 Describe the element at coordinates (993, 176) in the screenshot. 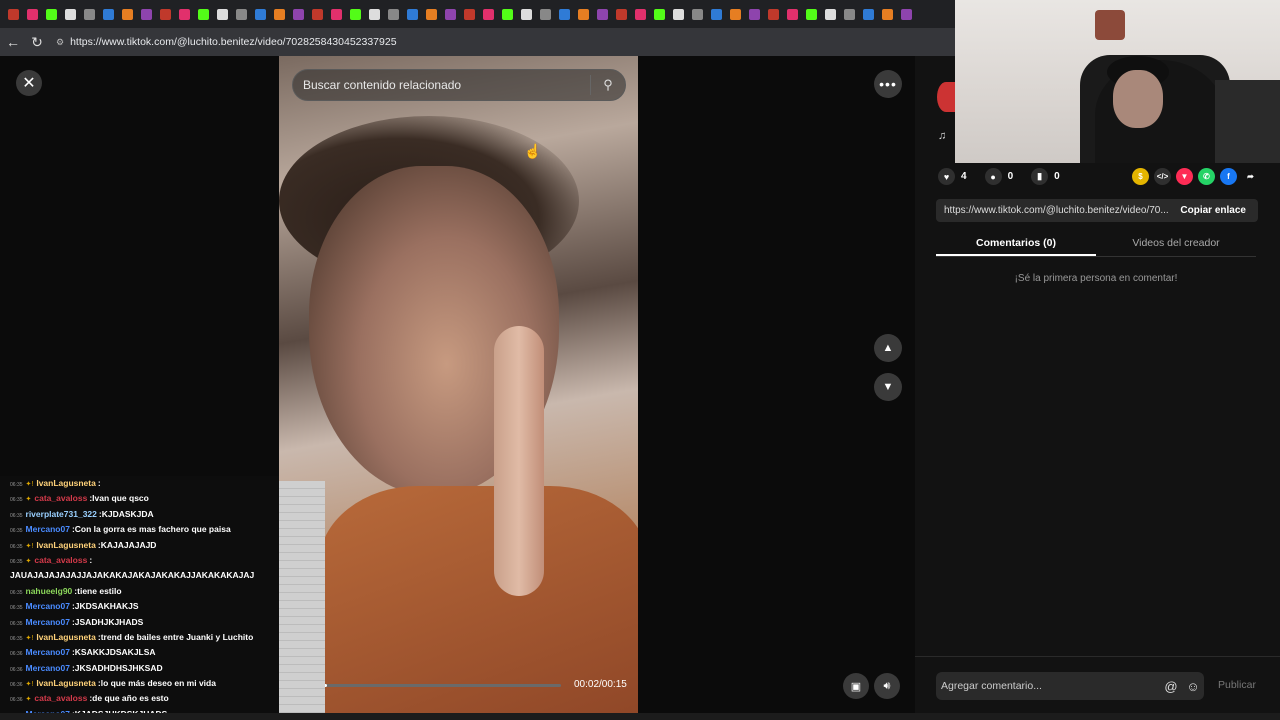

I see `comment-icon: ●` at that location.